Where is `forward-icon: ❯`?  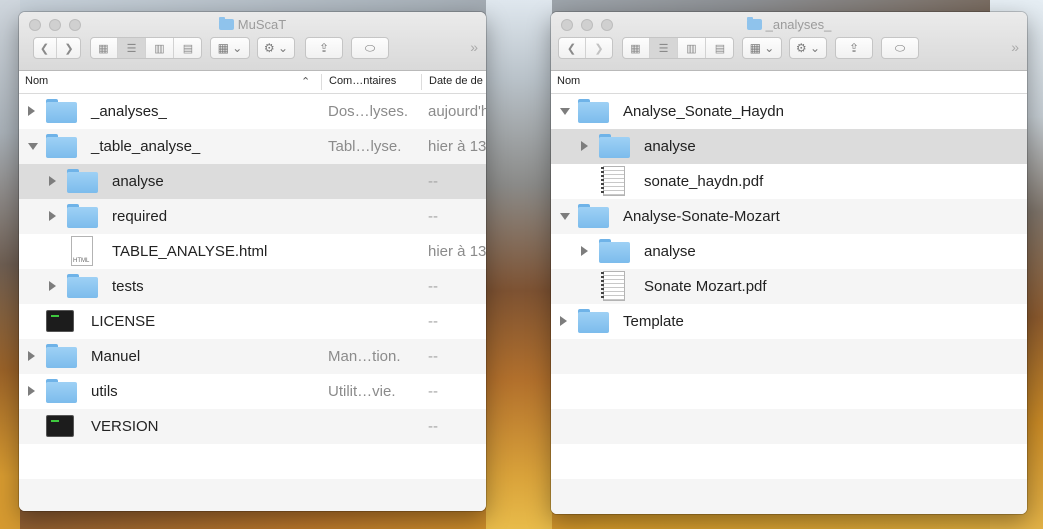 forward-icon: ❯ is located at coordinates (69, 48).